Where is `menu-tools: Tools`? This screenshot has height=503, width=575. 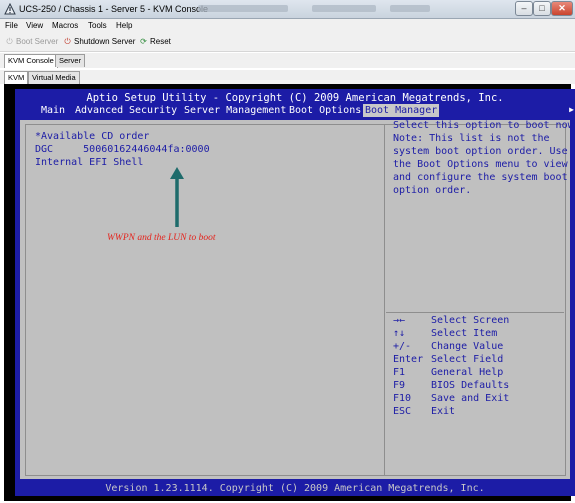
menu-tools: Tools is located at coordinates (97, 25).